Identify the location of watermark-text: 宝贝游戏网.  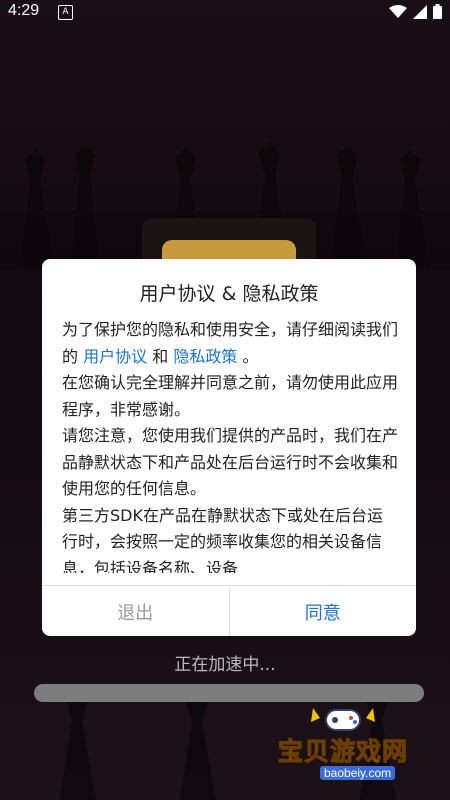
(343, 752).